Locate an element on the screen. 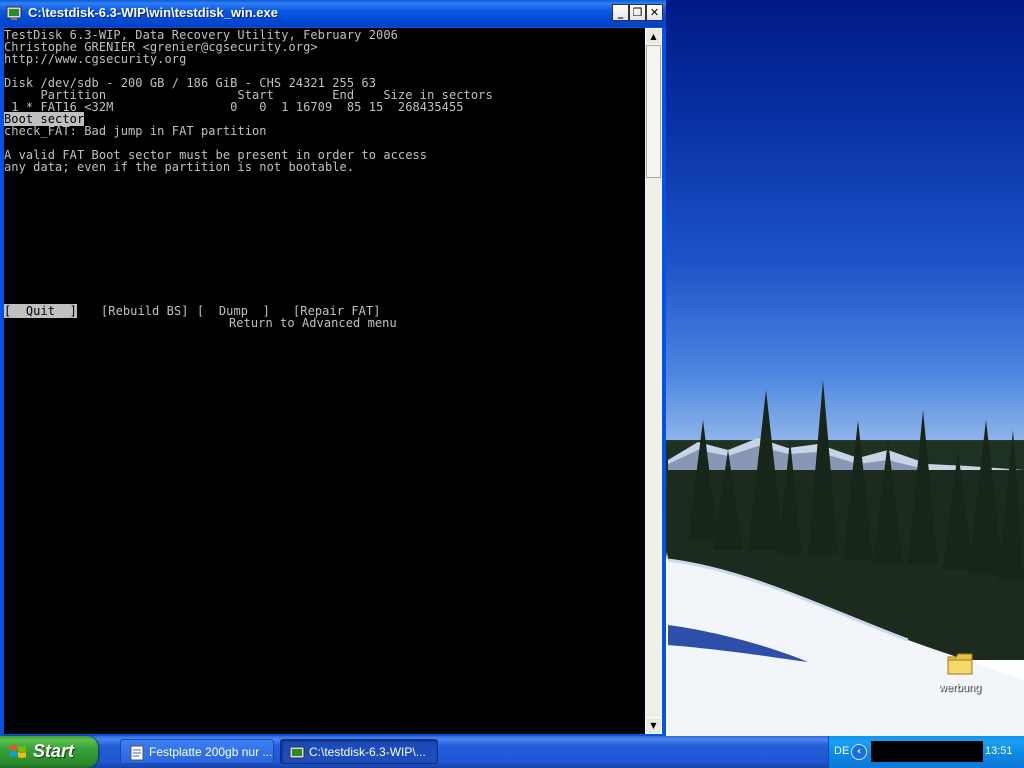 The height and width of the screenshot is (768, 1024). folder-icon is located at coordinates (960, 664).